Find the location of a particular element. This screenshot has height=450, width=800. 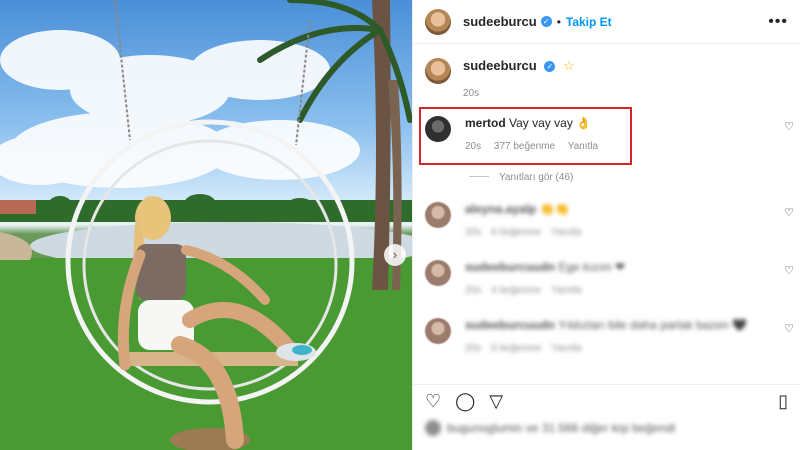

comment-likes: 4 beğenme is located at coordinates (516, 290).